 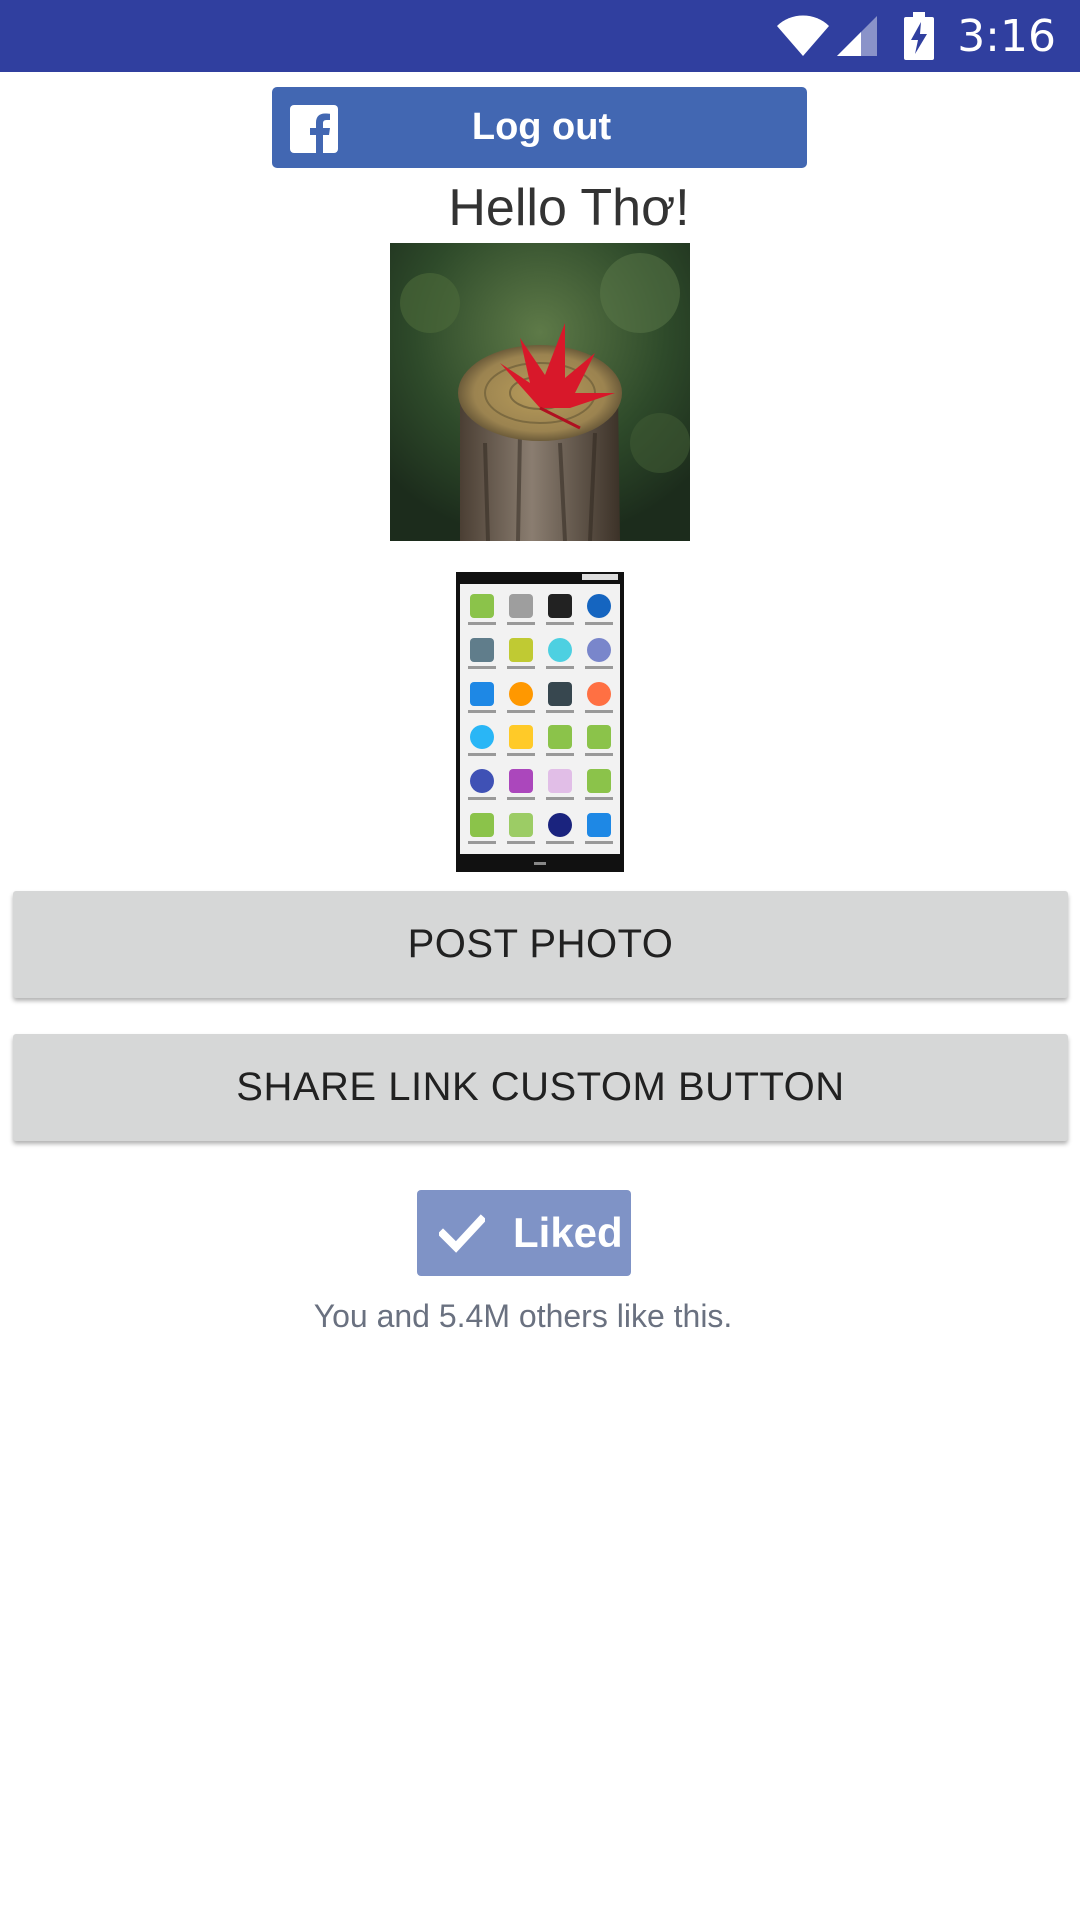 I want to click on wifi-icon, so click(x=803, y=35).